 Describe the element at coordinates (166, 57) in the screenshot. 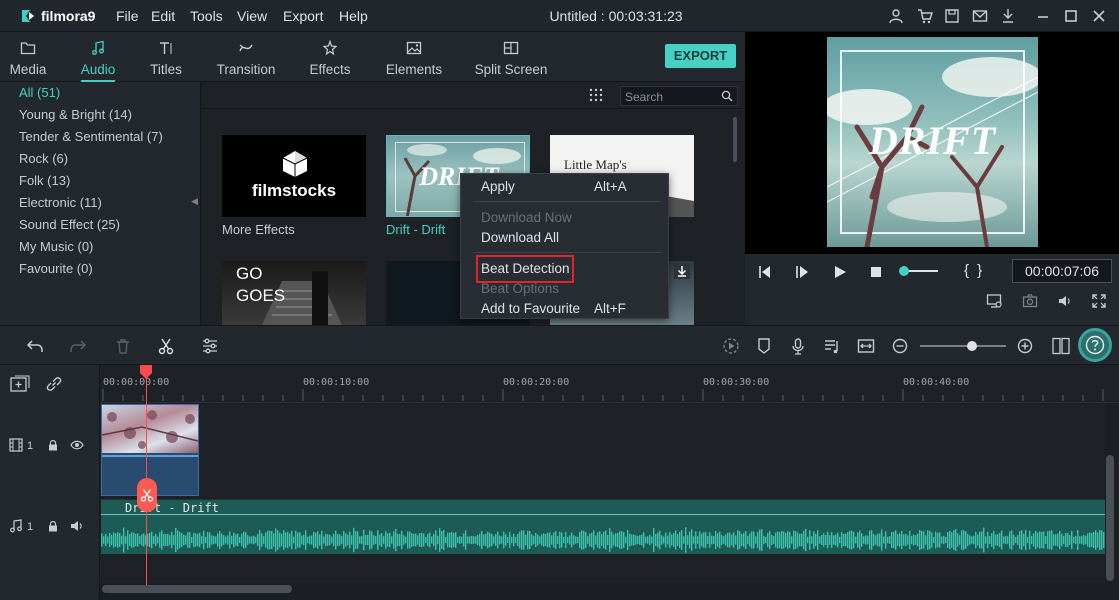

I see `tab-titles: Titles` at that location.